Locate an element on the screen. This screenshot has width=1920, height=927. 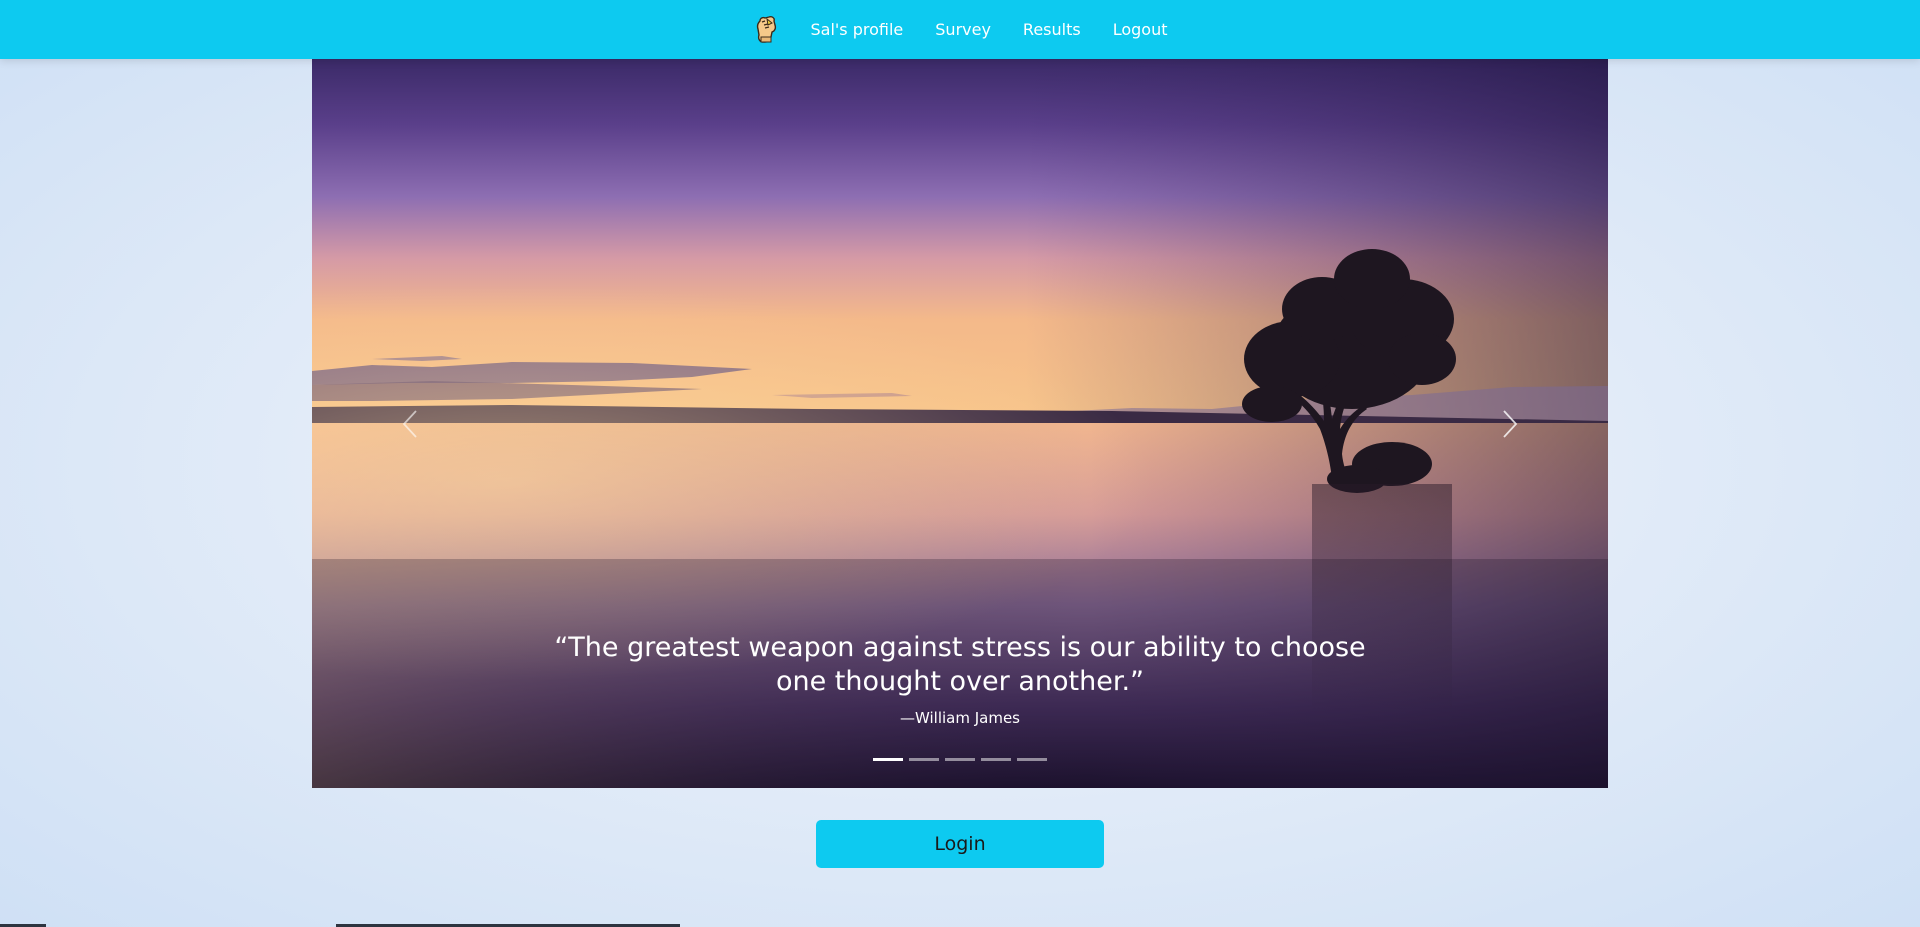
carousel-indicators is located at coordinates (960, 759).